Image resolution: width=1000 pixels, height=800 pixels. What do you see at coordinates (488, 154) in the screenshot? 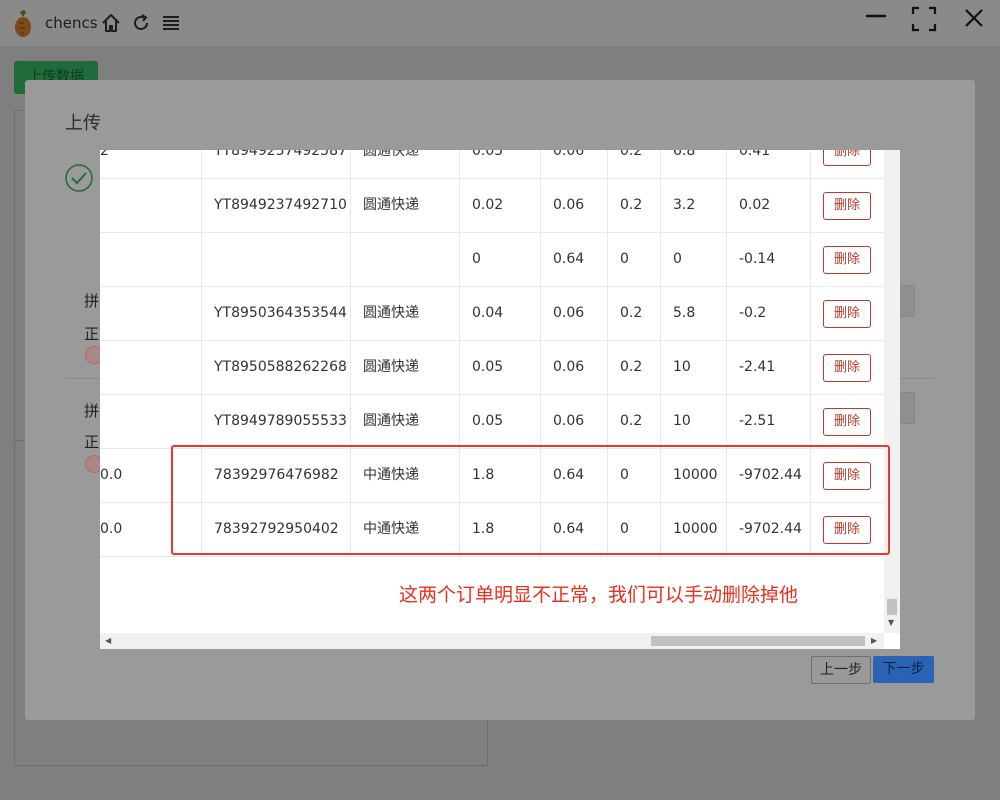
I see `cell-v1: 0.05` at bounding box center [488, 154].